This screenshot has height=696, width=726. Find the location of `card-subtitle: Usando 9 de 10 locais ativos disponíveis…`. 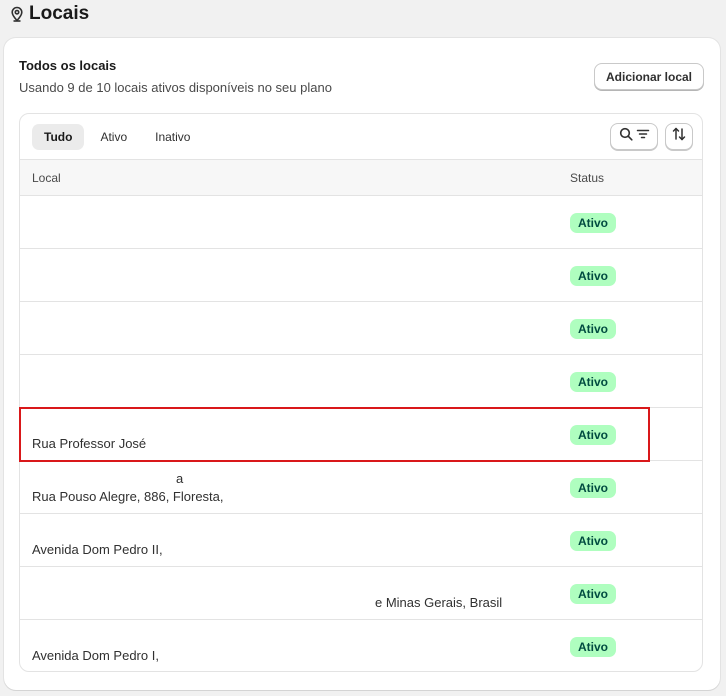

card-subtitle: Usando 9 de 10 locais ativos disponíveis… is located at coordinates (175, 87).